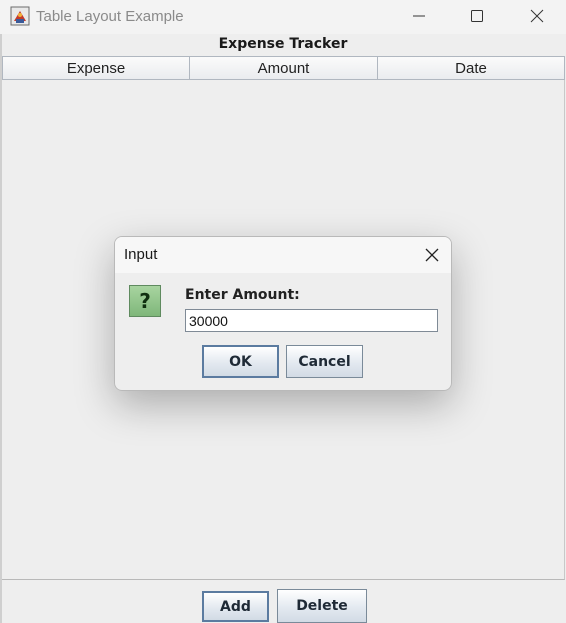 Image resolution: width=566 pixels, height=623 pixels. I want to click on close-button, so click(537, 16).